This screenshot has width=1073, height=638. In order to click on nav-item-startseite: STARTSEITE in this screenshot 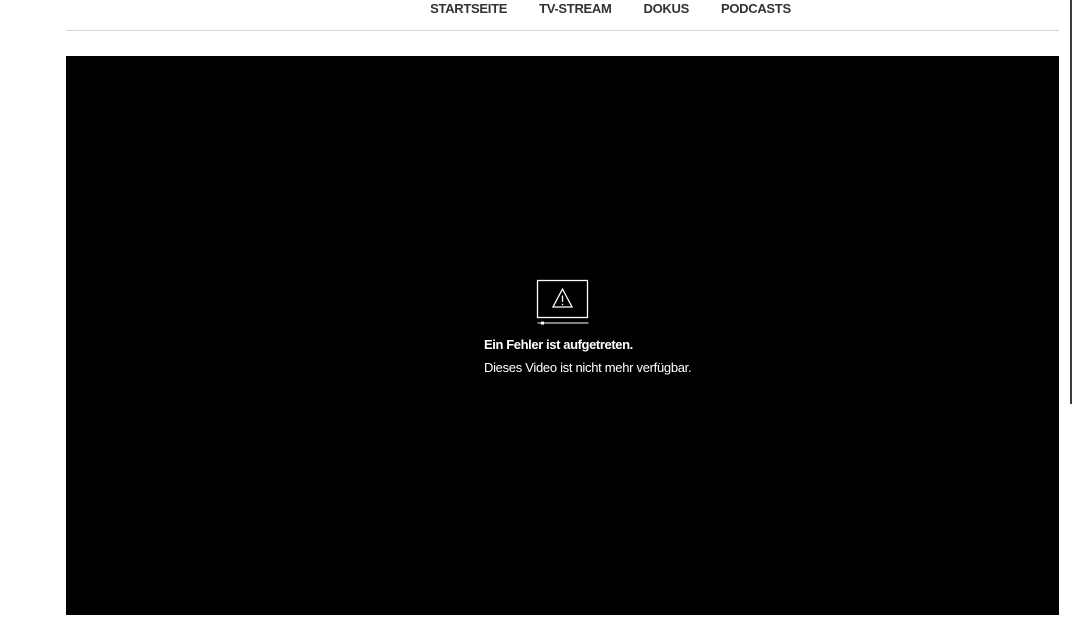, I will do `click(468, 8)`.